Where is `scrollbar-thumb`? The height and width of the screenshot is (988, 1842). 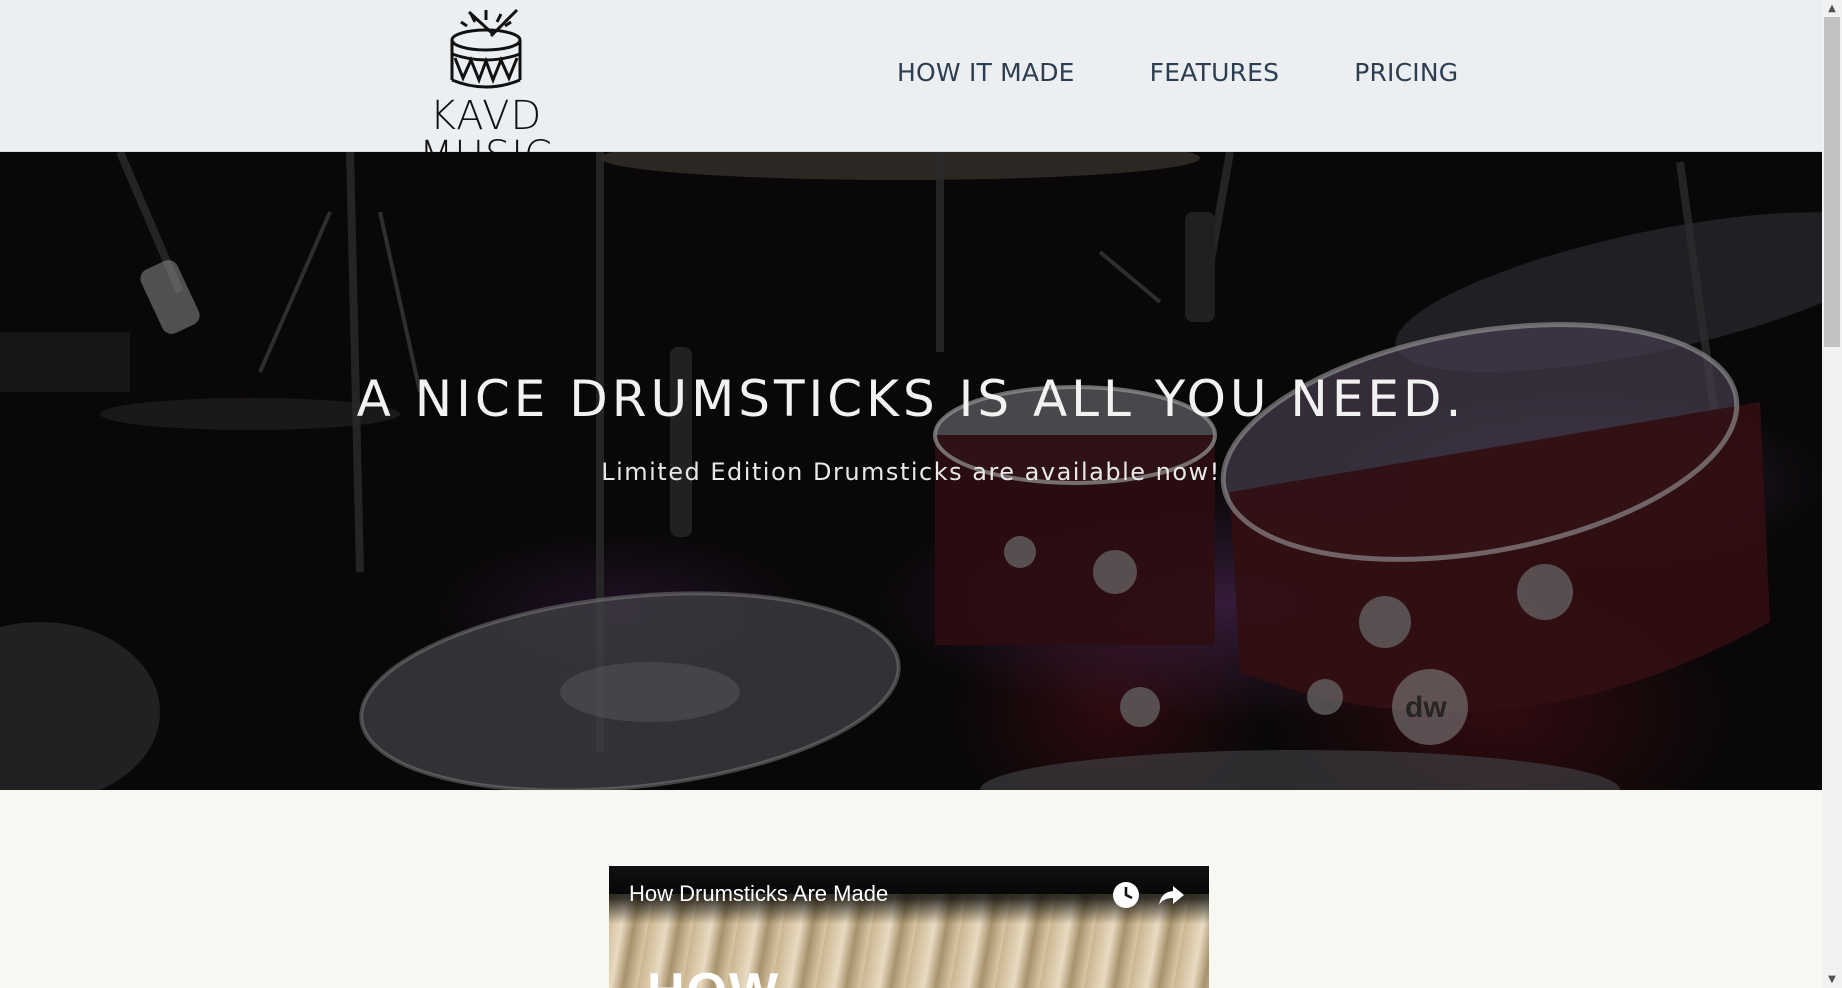 scrollbar-thumb is located at coordinates (1832, 182).